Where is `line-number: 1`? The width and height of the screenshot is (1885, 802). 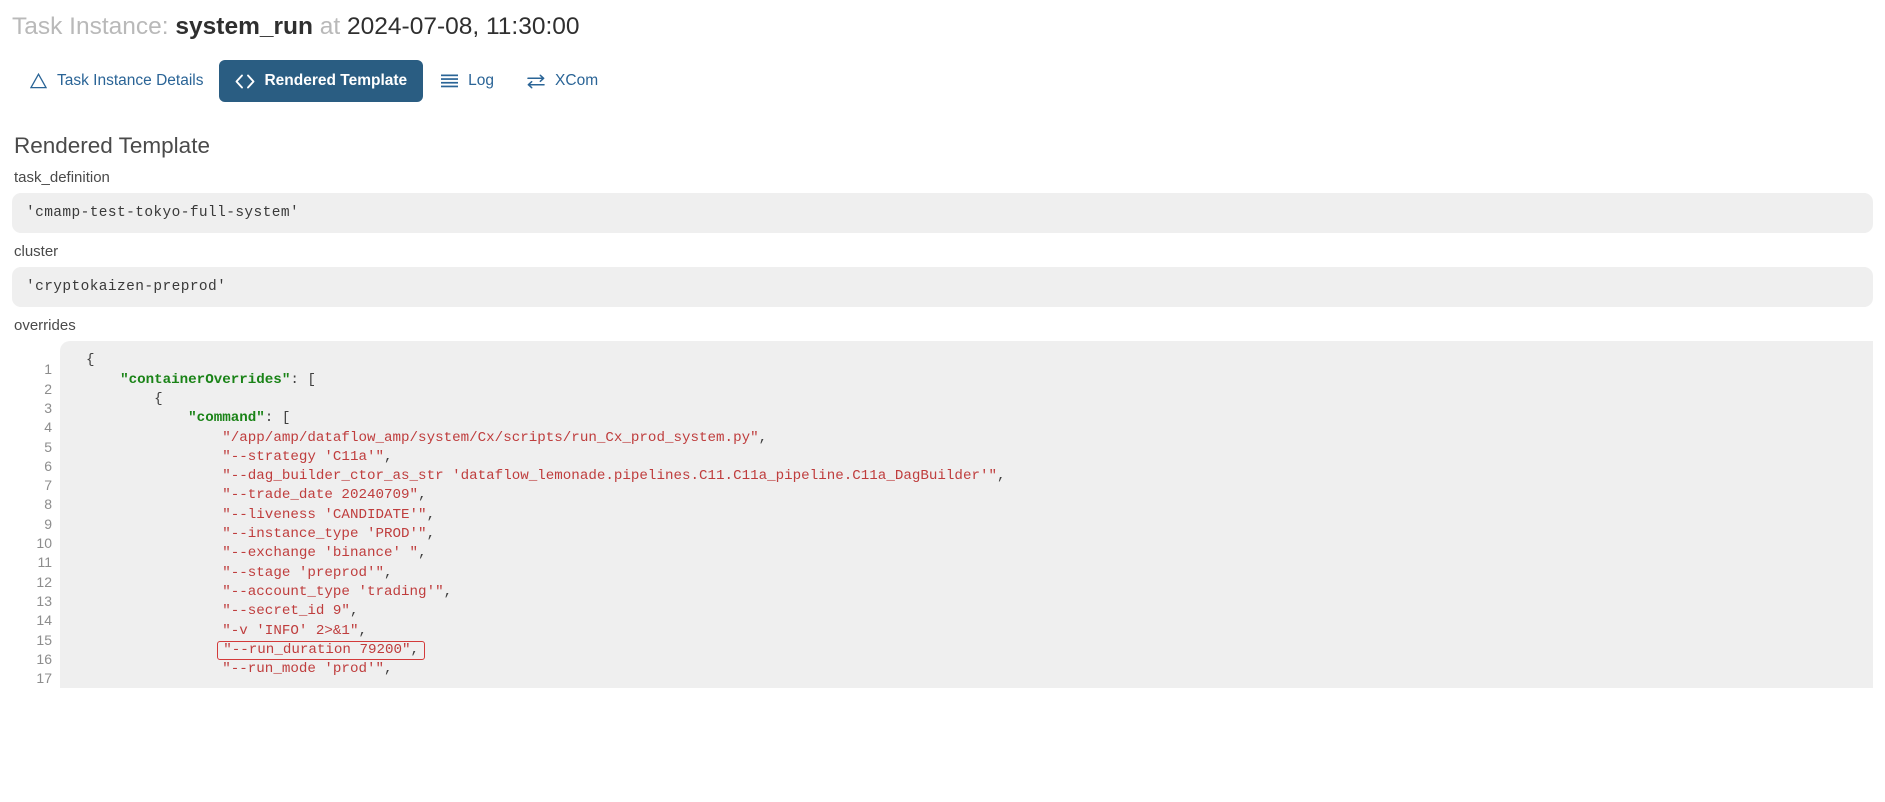 line-number: 1 is located at coordinates (48, 369).